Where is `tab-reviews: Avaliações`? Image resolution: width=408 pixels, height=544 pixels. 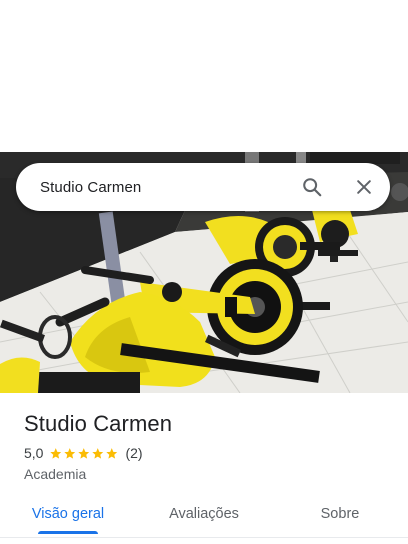 tab-reviews: Avaliações is located at coordinates (204, 514).